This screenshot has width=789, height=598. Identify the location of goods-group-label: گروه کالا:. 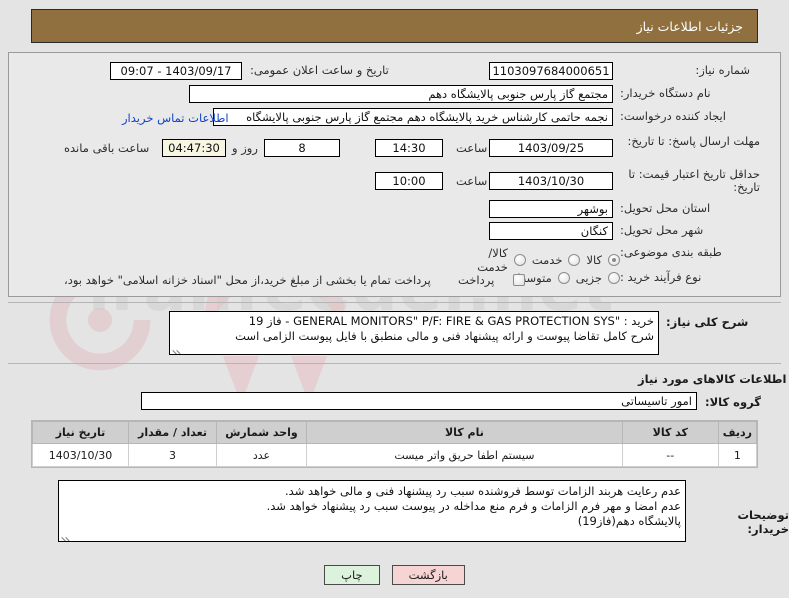
(733, 402).